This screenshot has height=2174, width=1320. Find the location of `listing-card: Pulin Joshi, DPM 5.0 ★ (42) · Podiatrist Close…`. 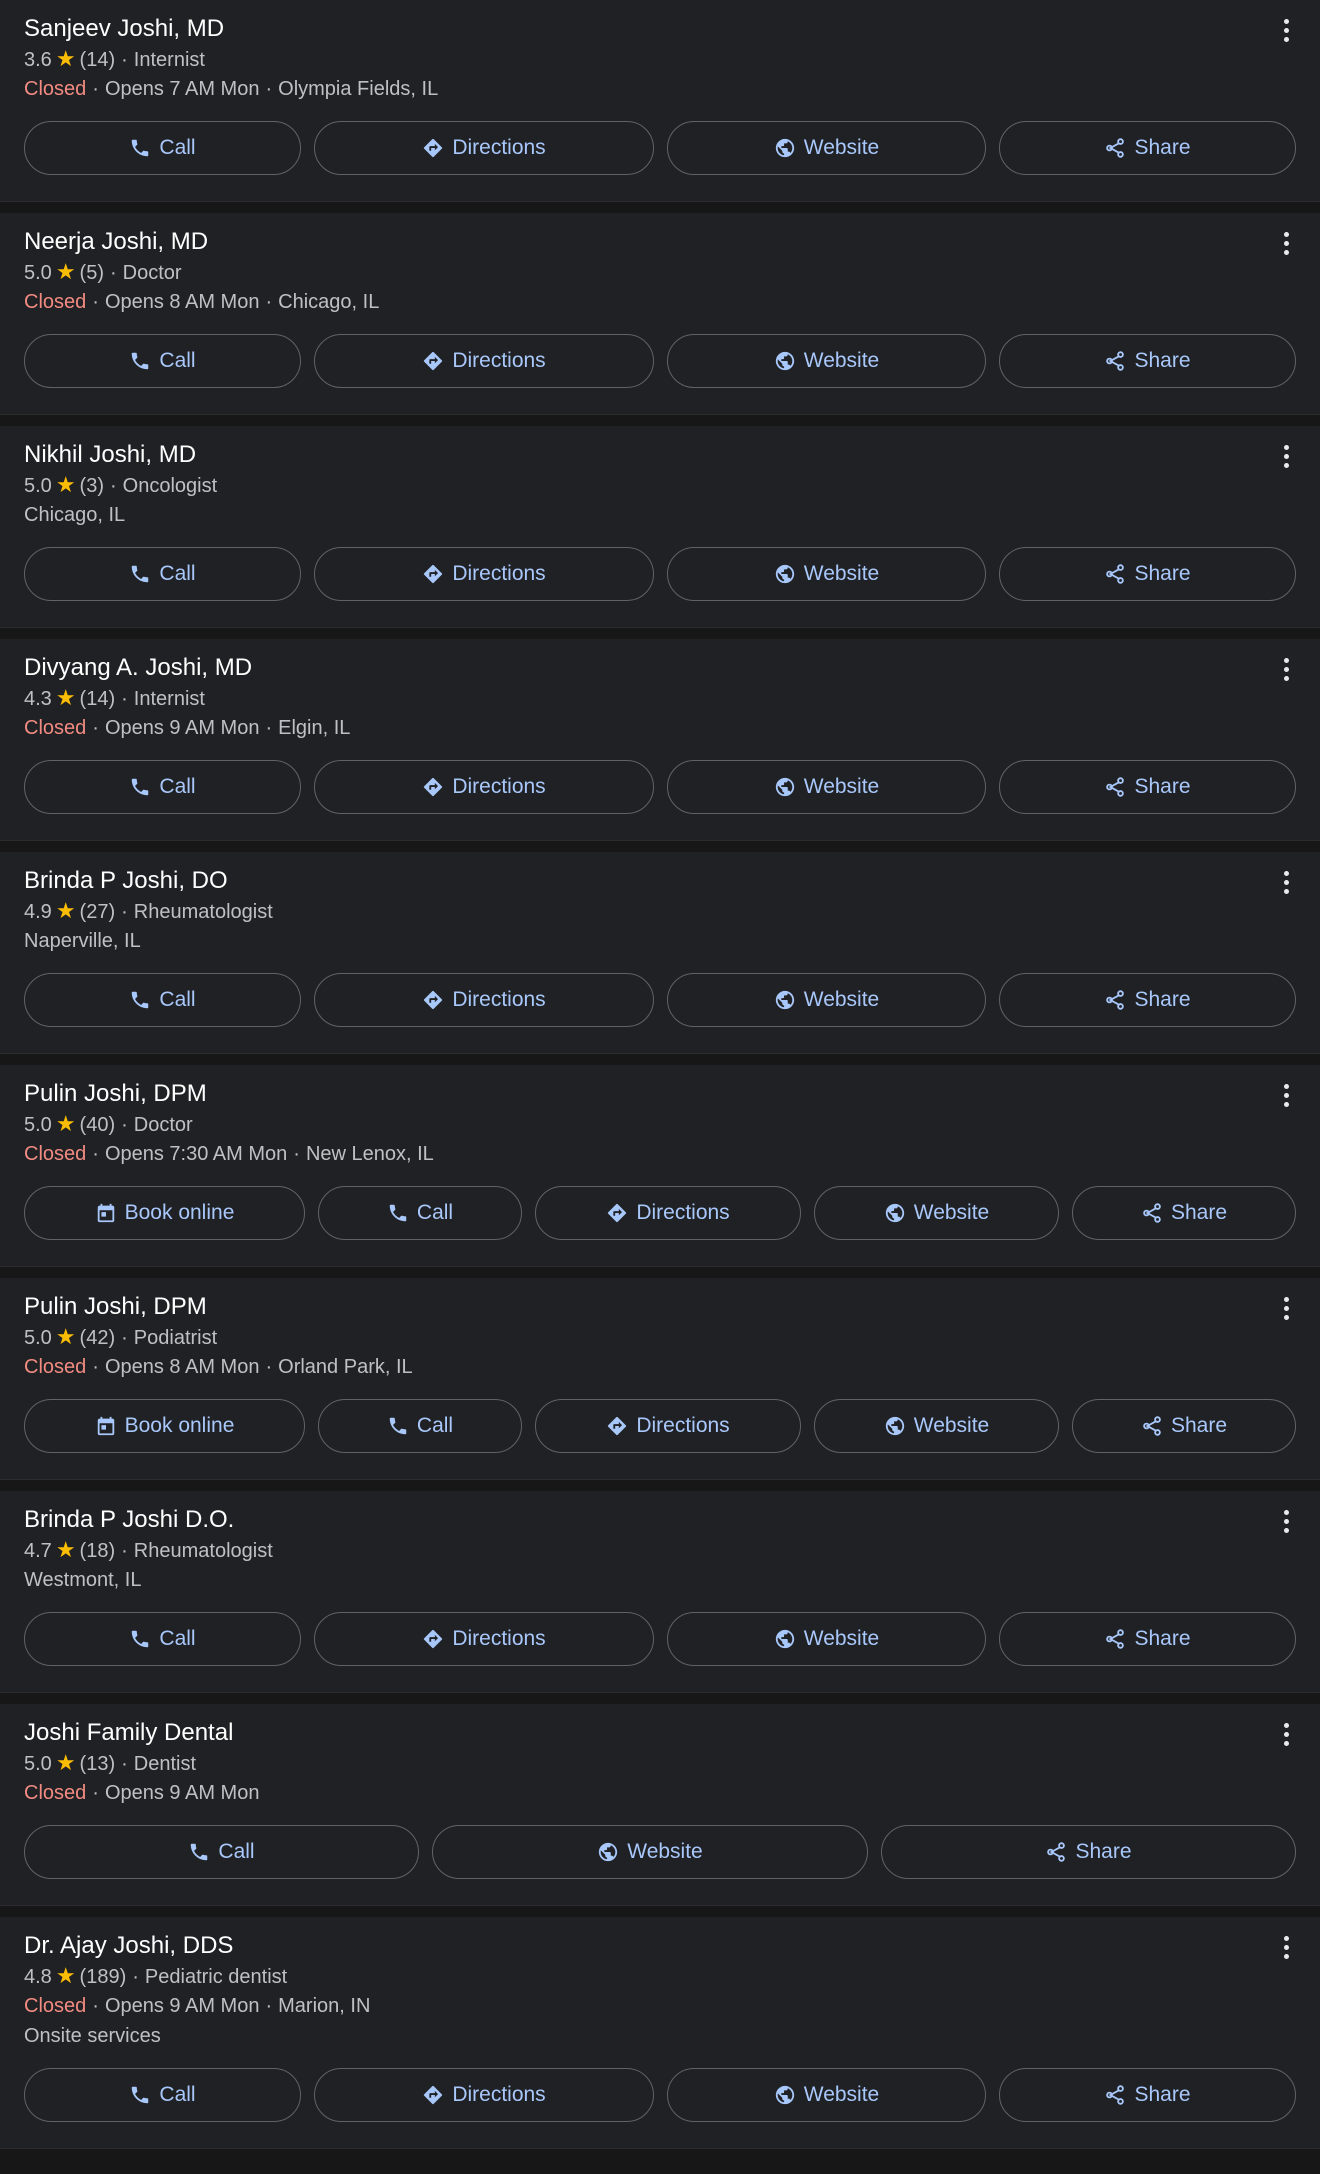

listing-card: Pulin Joshi, DPM 5.0 ★ (42) · Podiatrist Close… is located at coordinates (660, 1379).